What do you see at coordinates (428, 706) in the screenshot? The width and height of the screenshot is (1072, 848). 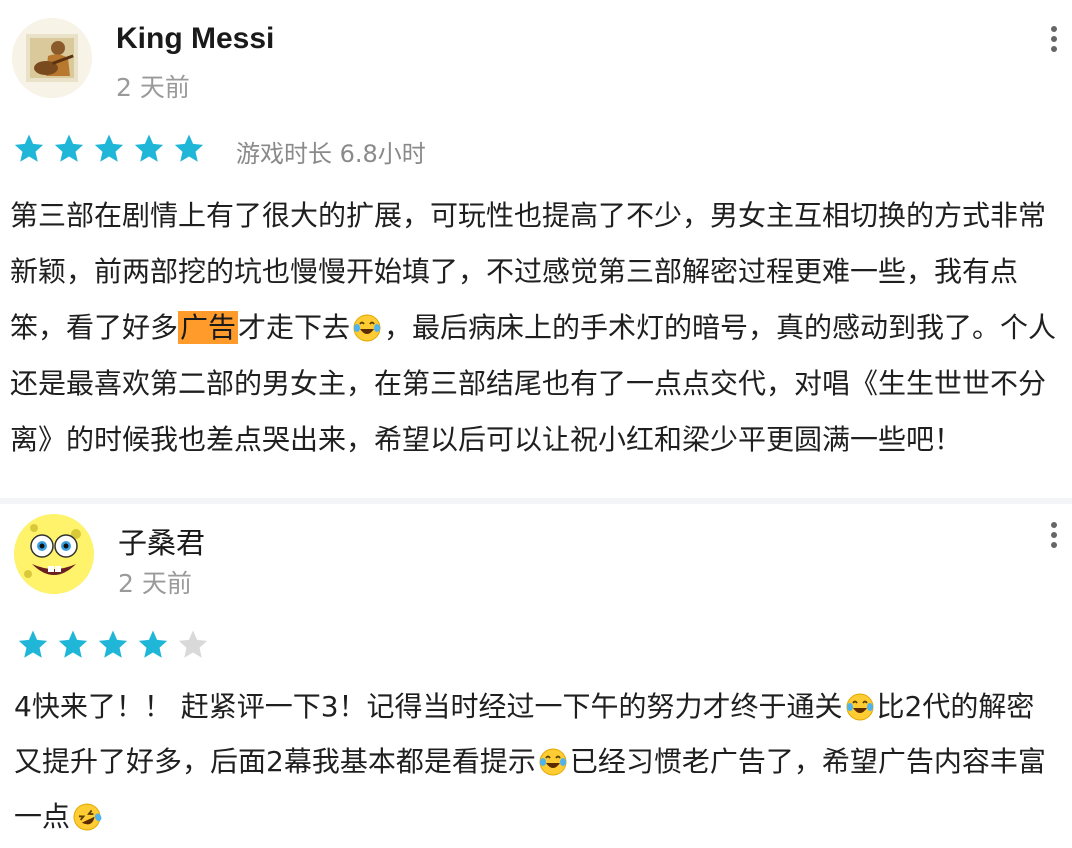 I see `review-text-segment: 4快来了！！ 赶紧评一下3！记得当时经过一下午的努力才终于通关` at bounding box center [428, 706].